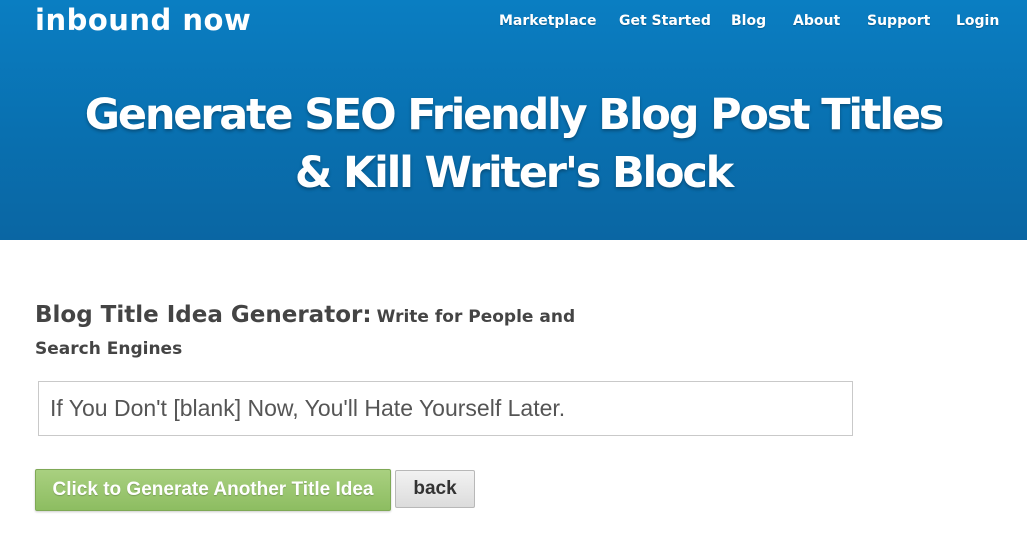 The height and width of the screenshot is (544, 1027). Describe the element at coordinates (898, 21) in the screenshot. I see `nav-support: Support` at that location.